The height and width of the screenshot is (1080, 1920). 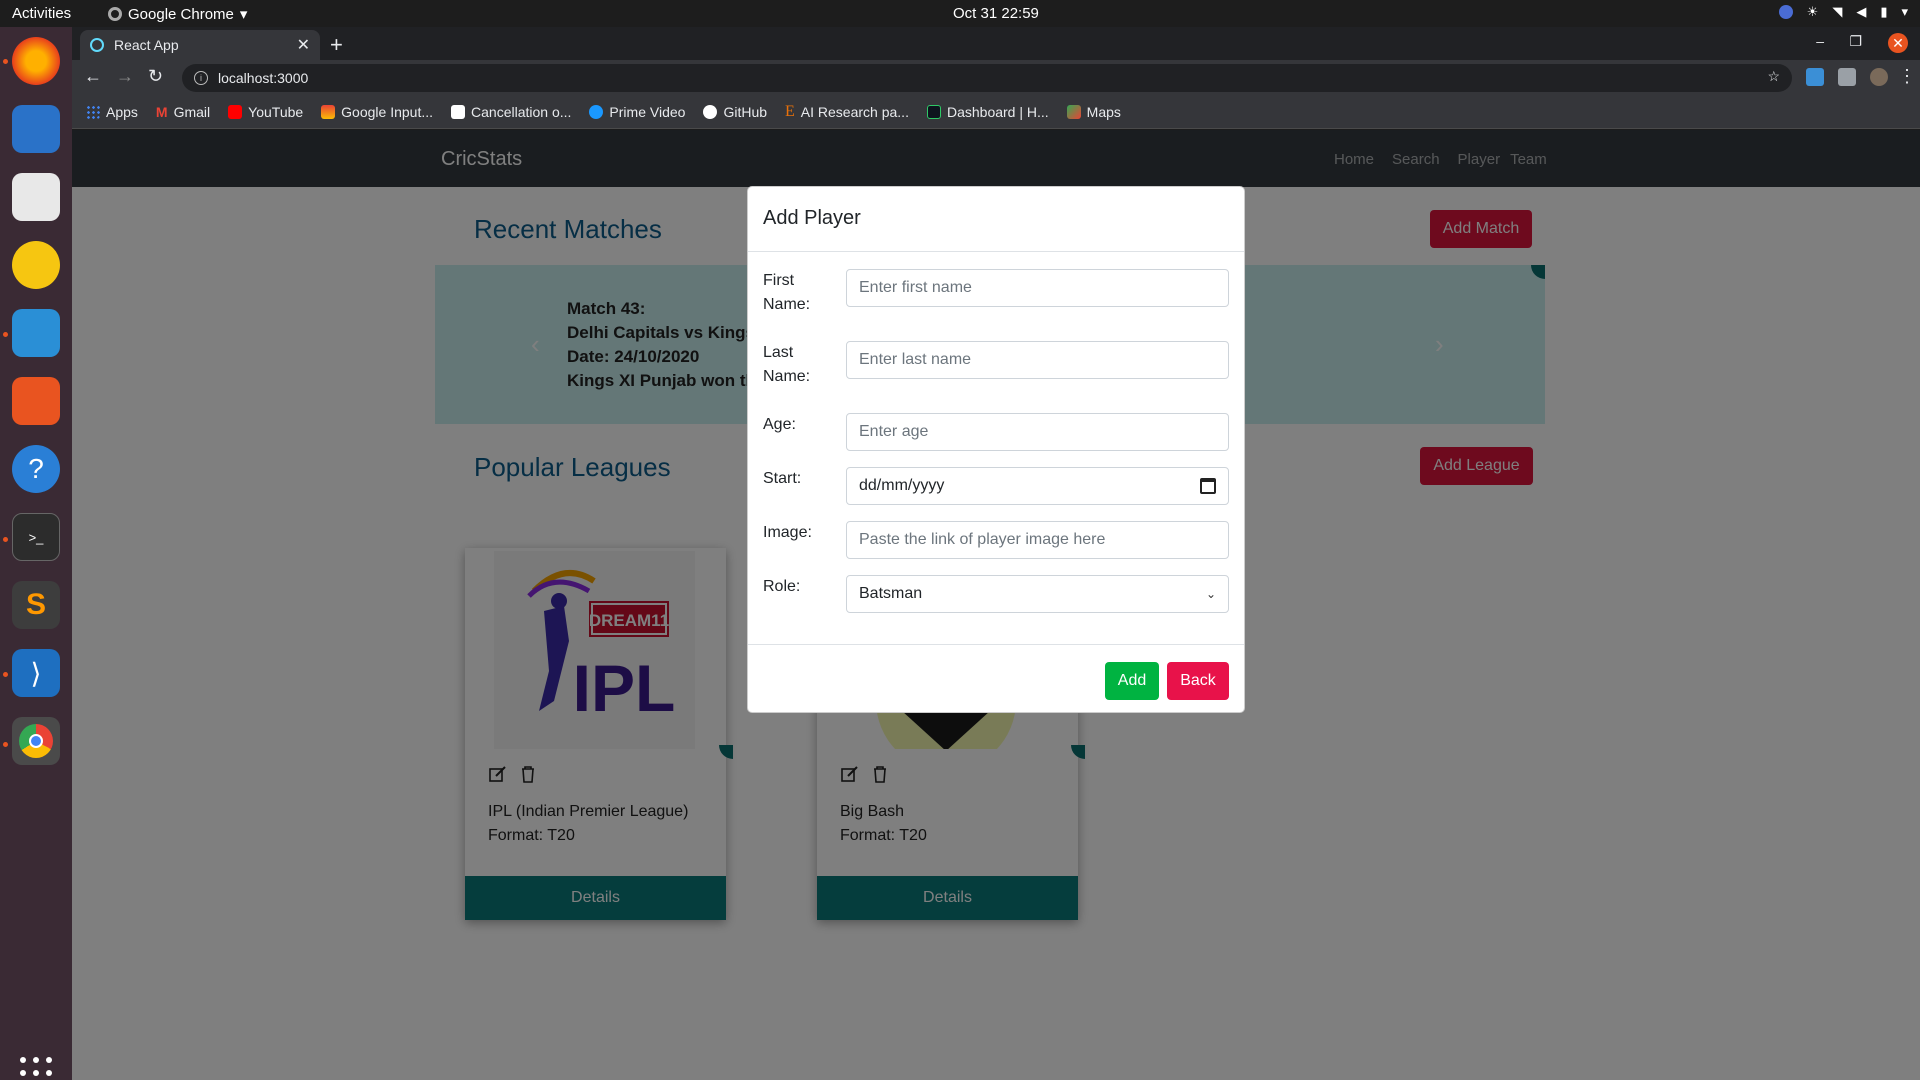 I want to click on vscode-icon: ⟩, so click(x=36, y=673).